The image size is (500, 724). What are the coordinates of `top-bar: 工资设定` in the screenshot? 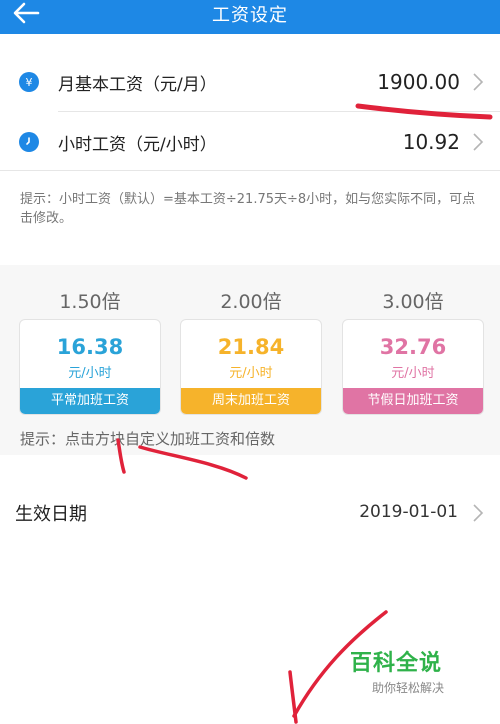 It's located at (250, 17).